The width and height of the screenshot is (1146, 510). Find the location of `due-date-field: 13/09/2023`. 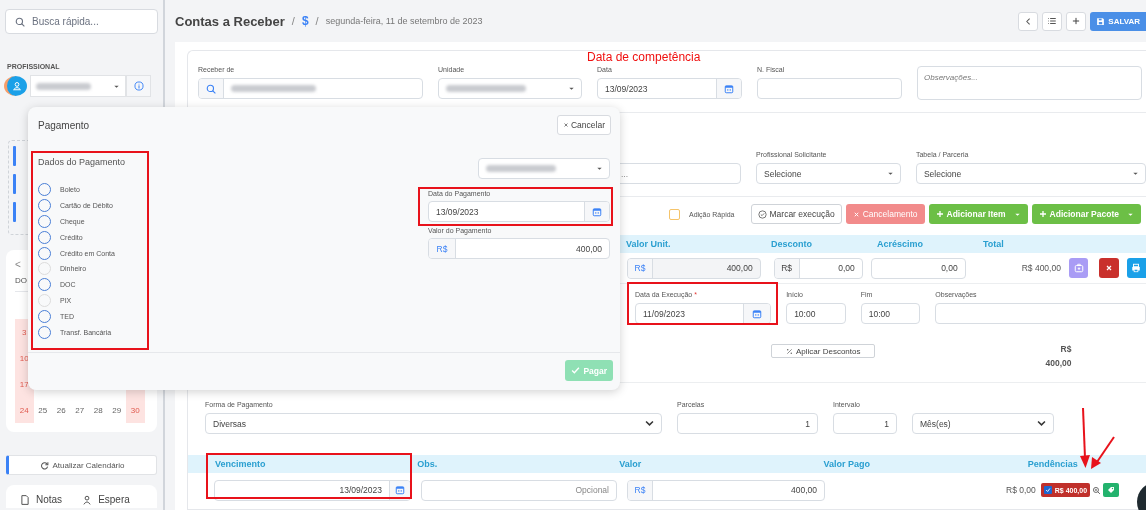

due-date-field: 13/09/2023 is located at coordinates (312, 490).